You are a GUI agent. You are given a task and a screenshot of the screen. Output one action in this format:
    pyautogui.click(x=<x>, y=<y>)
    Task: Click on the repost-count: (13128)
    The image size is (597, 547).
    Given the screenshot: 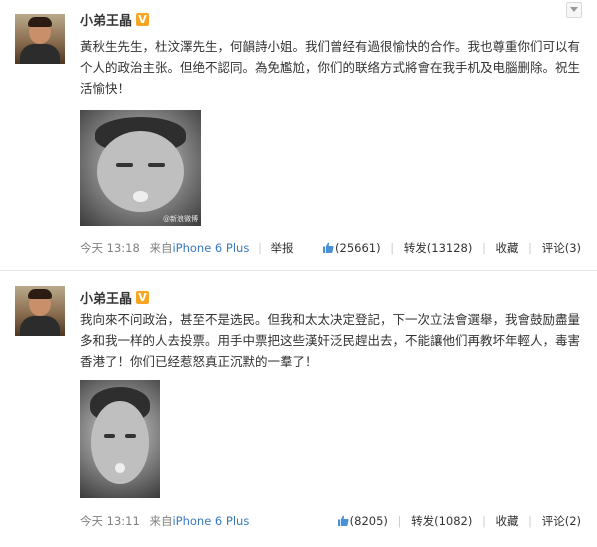 What is the action you would take?
    pyautogui.click(x=449, y=248)
    